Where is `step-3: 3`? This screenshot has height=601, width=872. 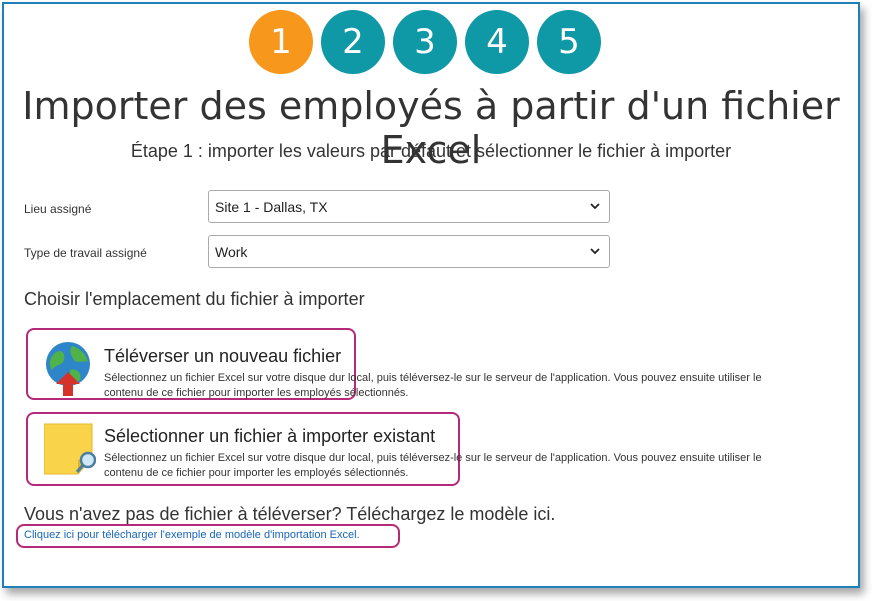
step-3: 3 is located at coordinates (425, 42).